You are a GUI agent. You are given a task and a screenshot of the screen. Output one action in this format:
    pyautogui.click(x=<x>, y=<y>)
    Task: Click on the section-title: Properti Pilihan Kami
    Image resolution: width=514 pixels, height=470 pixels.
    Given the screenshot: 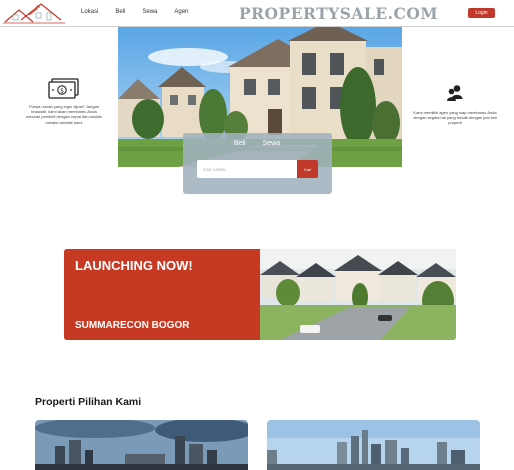 What is the action you would take?
    pyautogui.click(x=88, y=402)
    